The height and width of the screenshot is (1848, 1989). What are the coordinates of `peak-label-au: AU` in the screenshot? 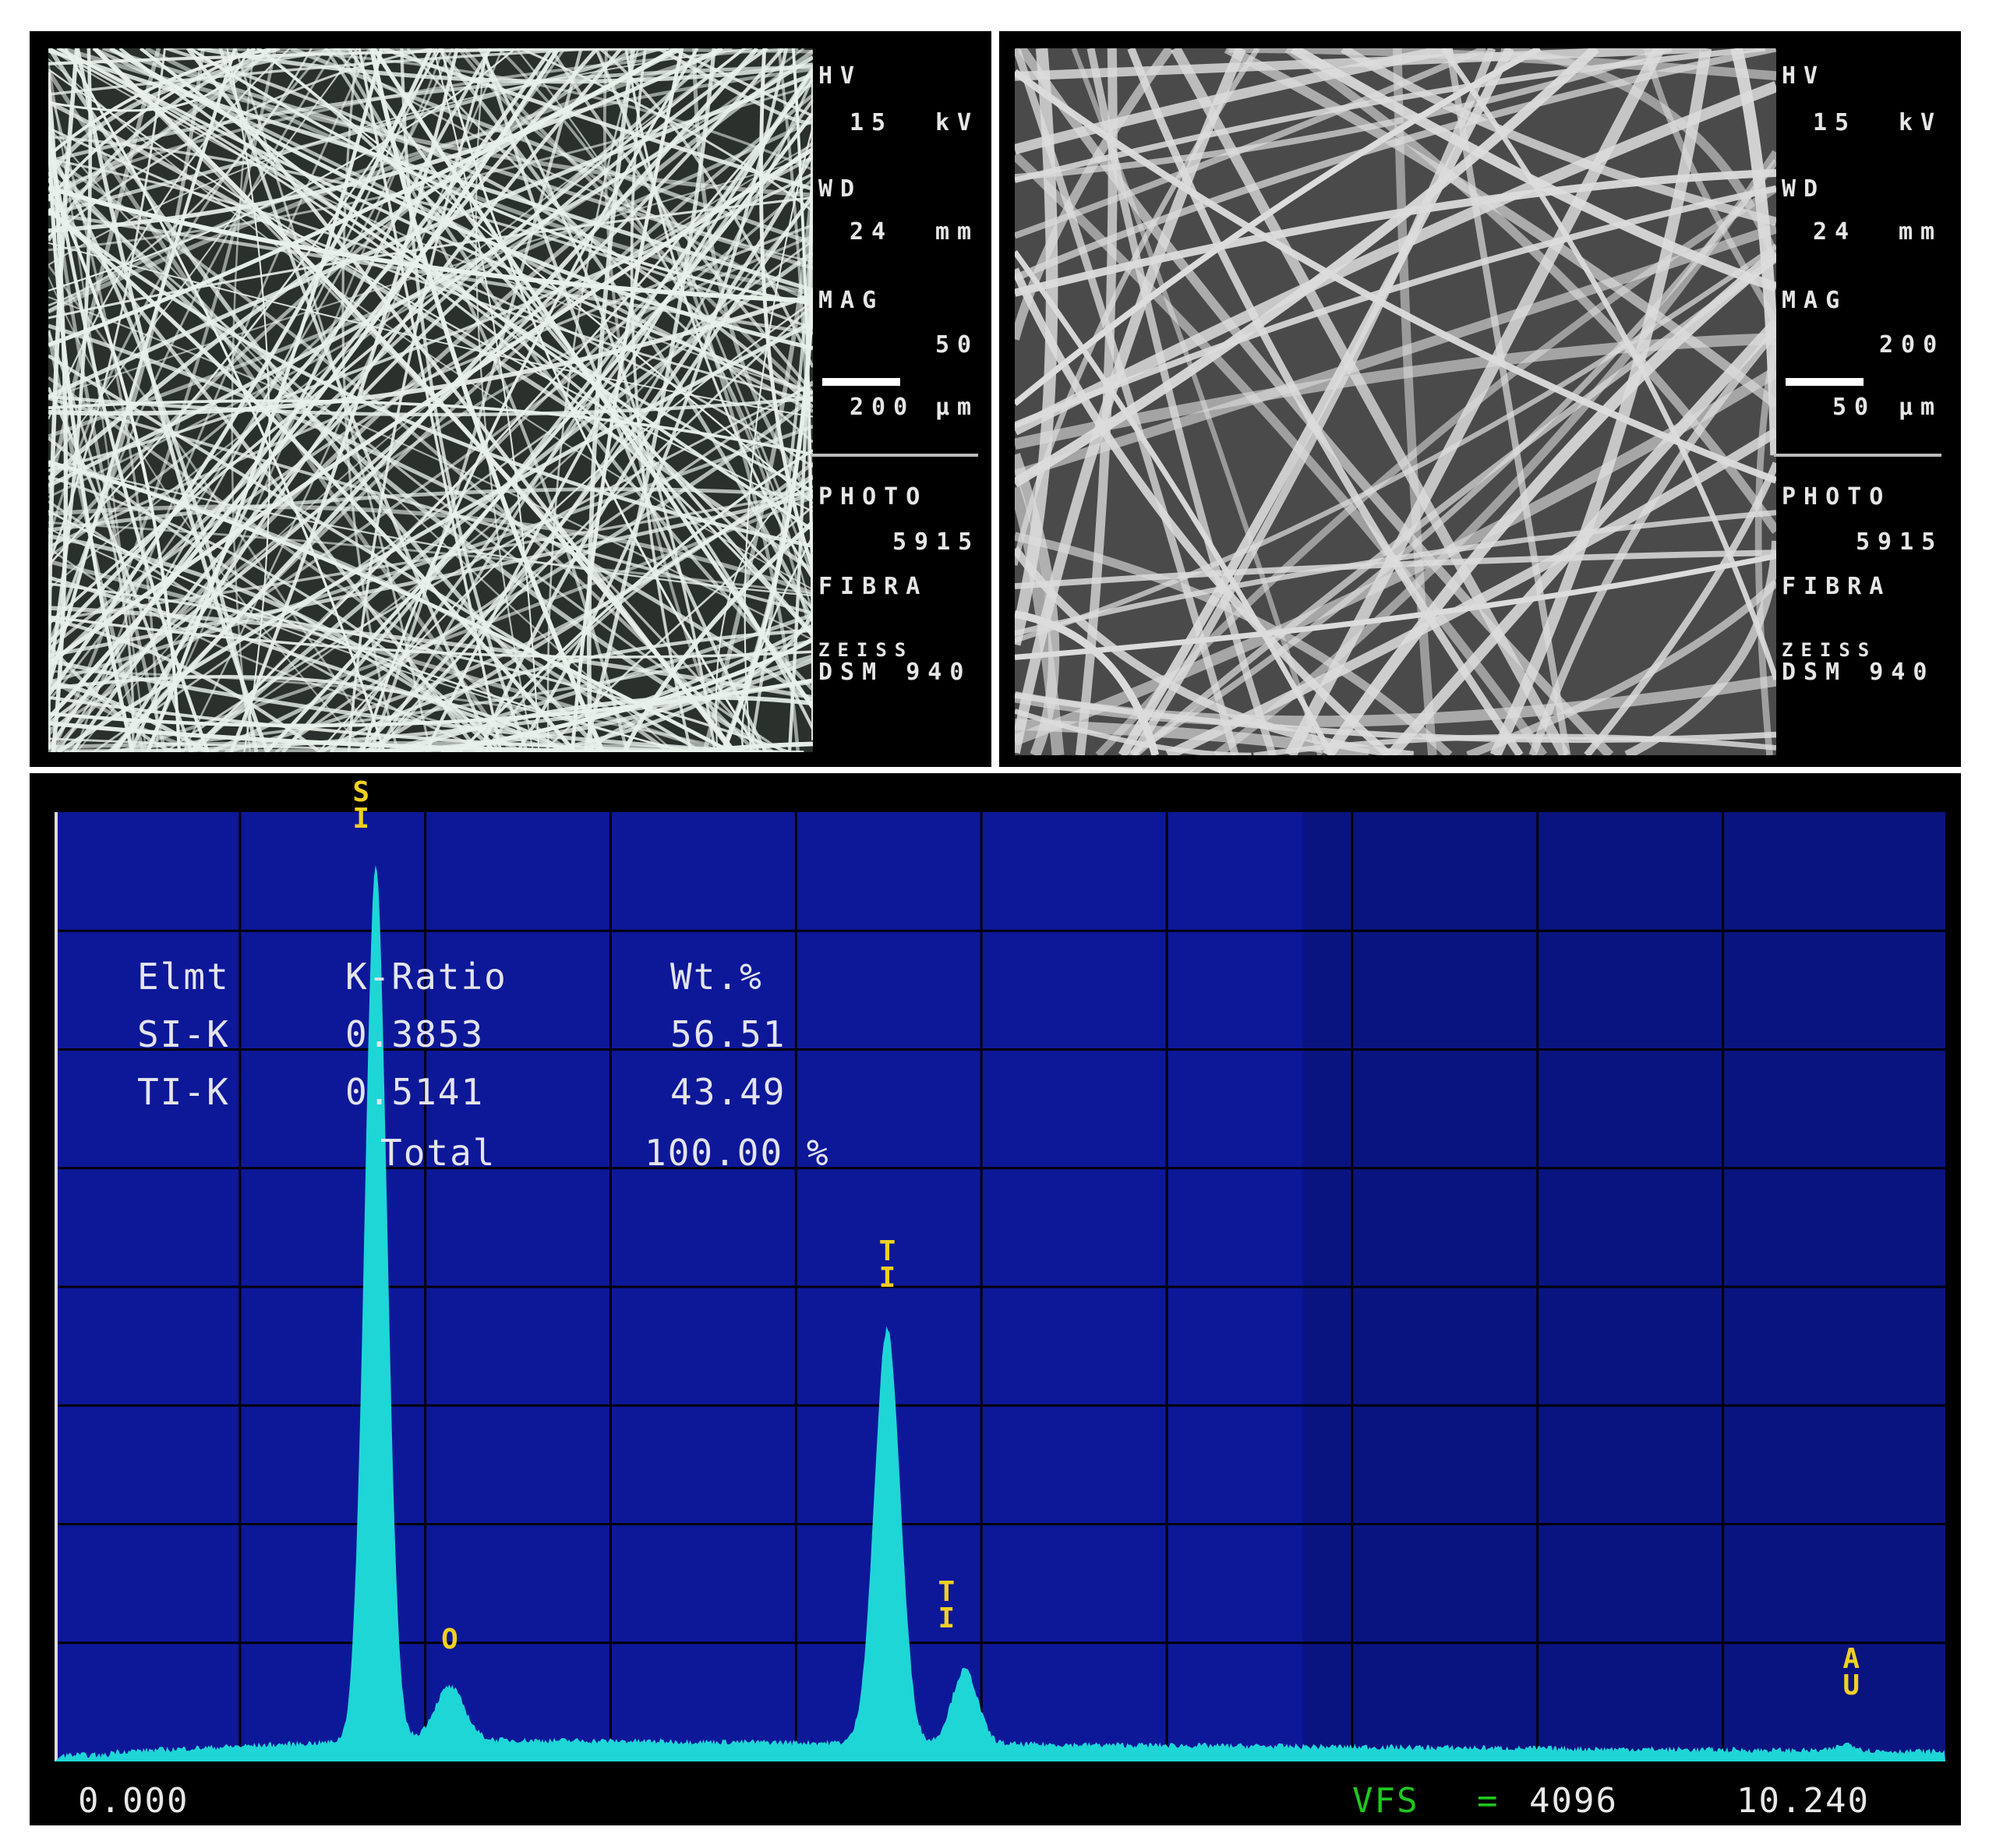 It's located at (1851, 1673).